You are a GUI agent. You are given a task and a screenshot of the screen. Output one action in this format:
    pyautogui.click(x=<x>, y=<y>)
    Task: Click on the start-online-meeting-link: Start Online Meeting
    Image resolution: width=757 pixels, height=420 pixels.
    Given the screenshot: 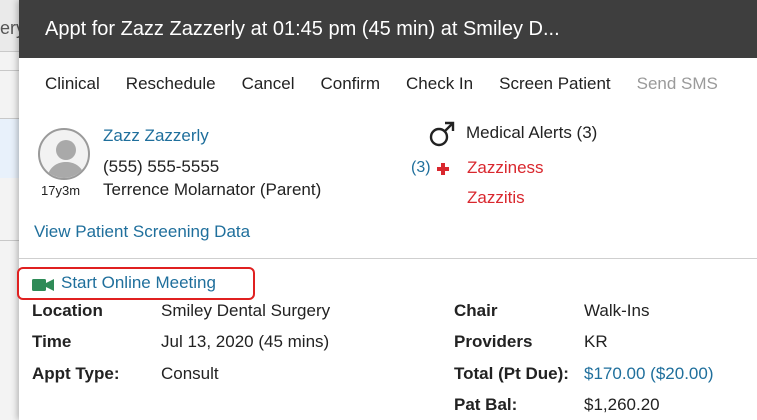 What is the action you would take?
    pyautogui.click(x=138, y=283)
    